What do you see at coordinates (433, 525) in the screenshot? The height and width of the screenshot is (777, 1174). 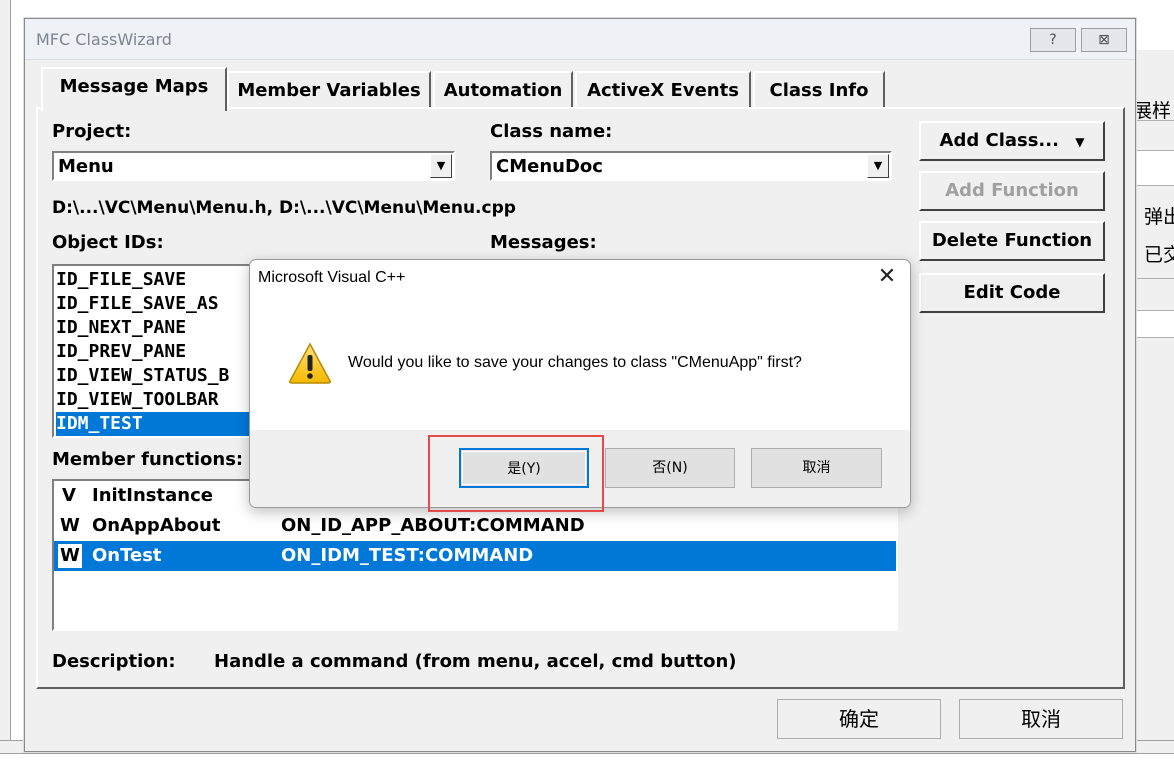 I see `function-handler: ON_ID_APP_ABOUT:COMMAND` at bounding box center [433, 525].